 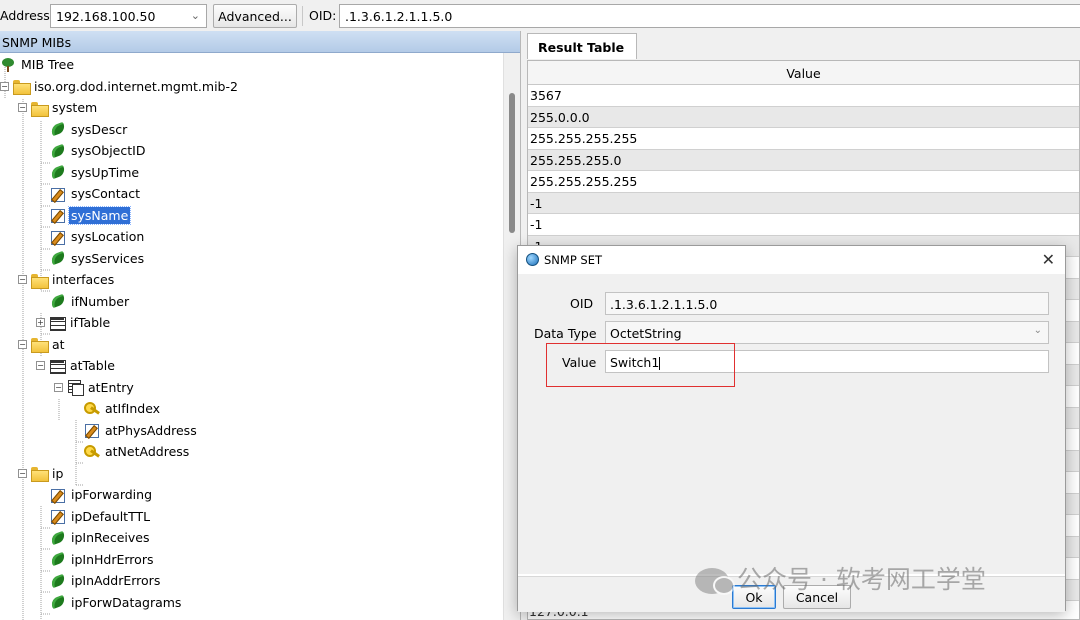 I want to click on tree-item: ifNumber, so click(x=90, y=302).